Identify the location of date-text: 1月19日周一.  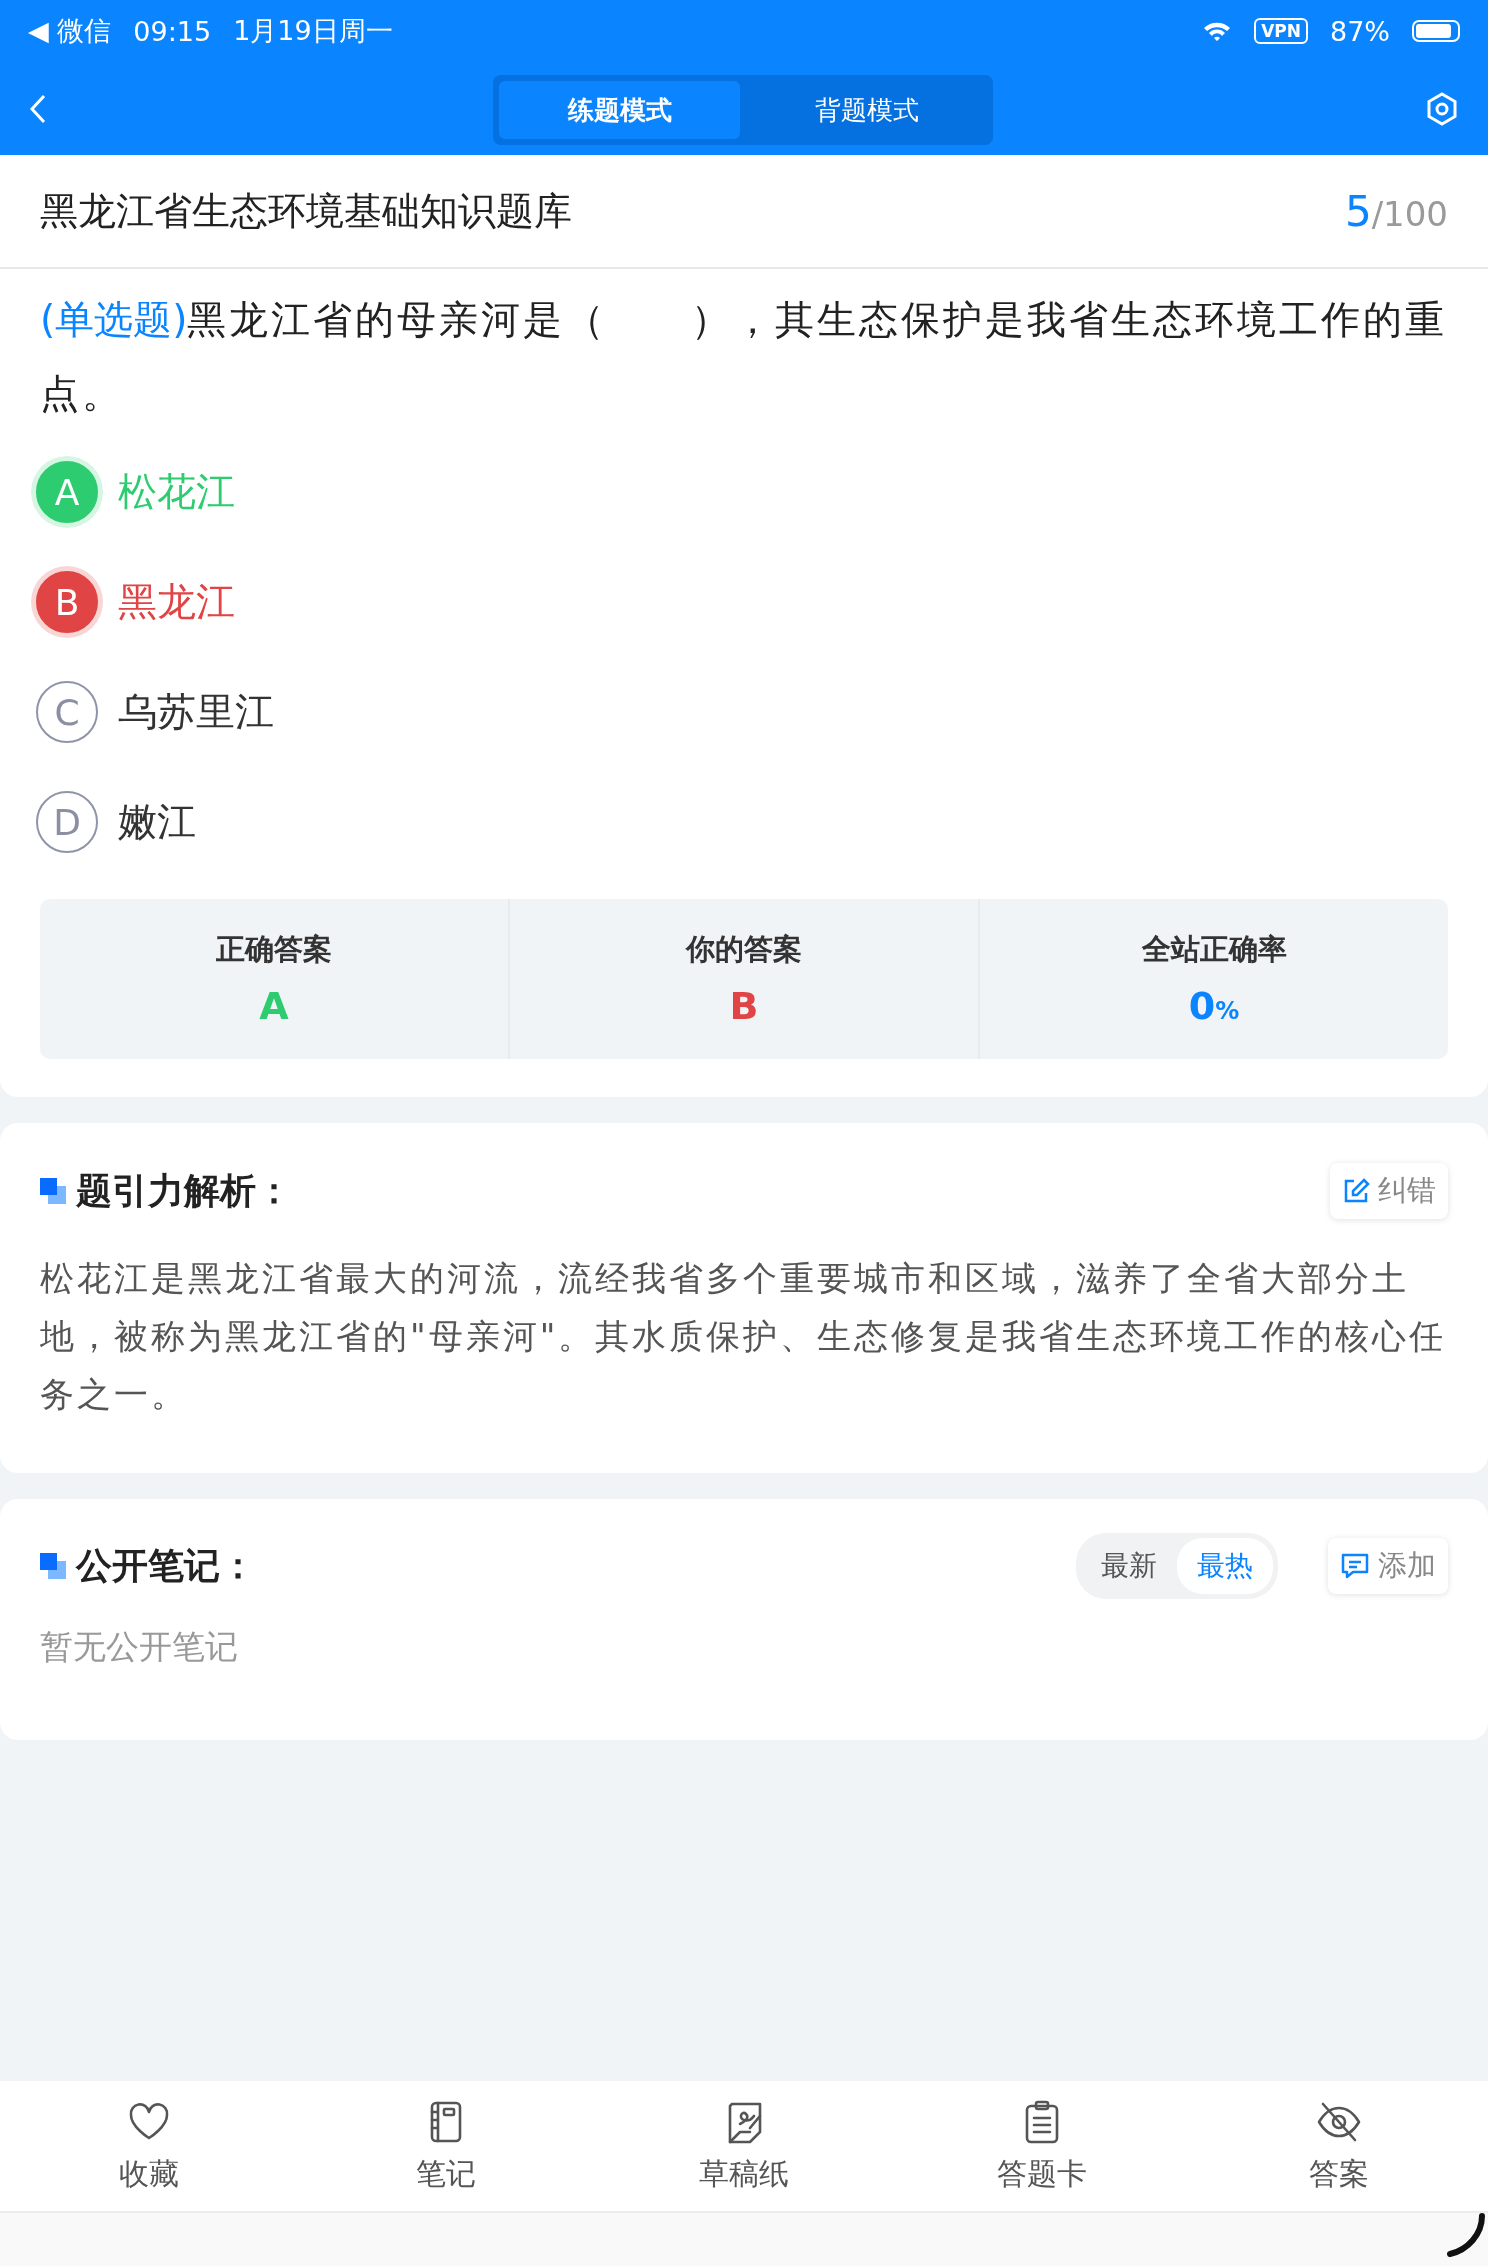
(313, 31).